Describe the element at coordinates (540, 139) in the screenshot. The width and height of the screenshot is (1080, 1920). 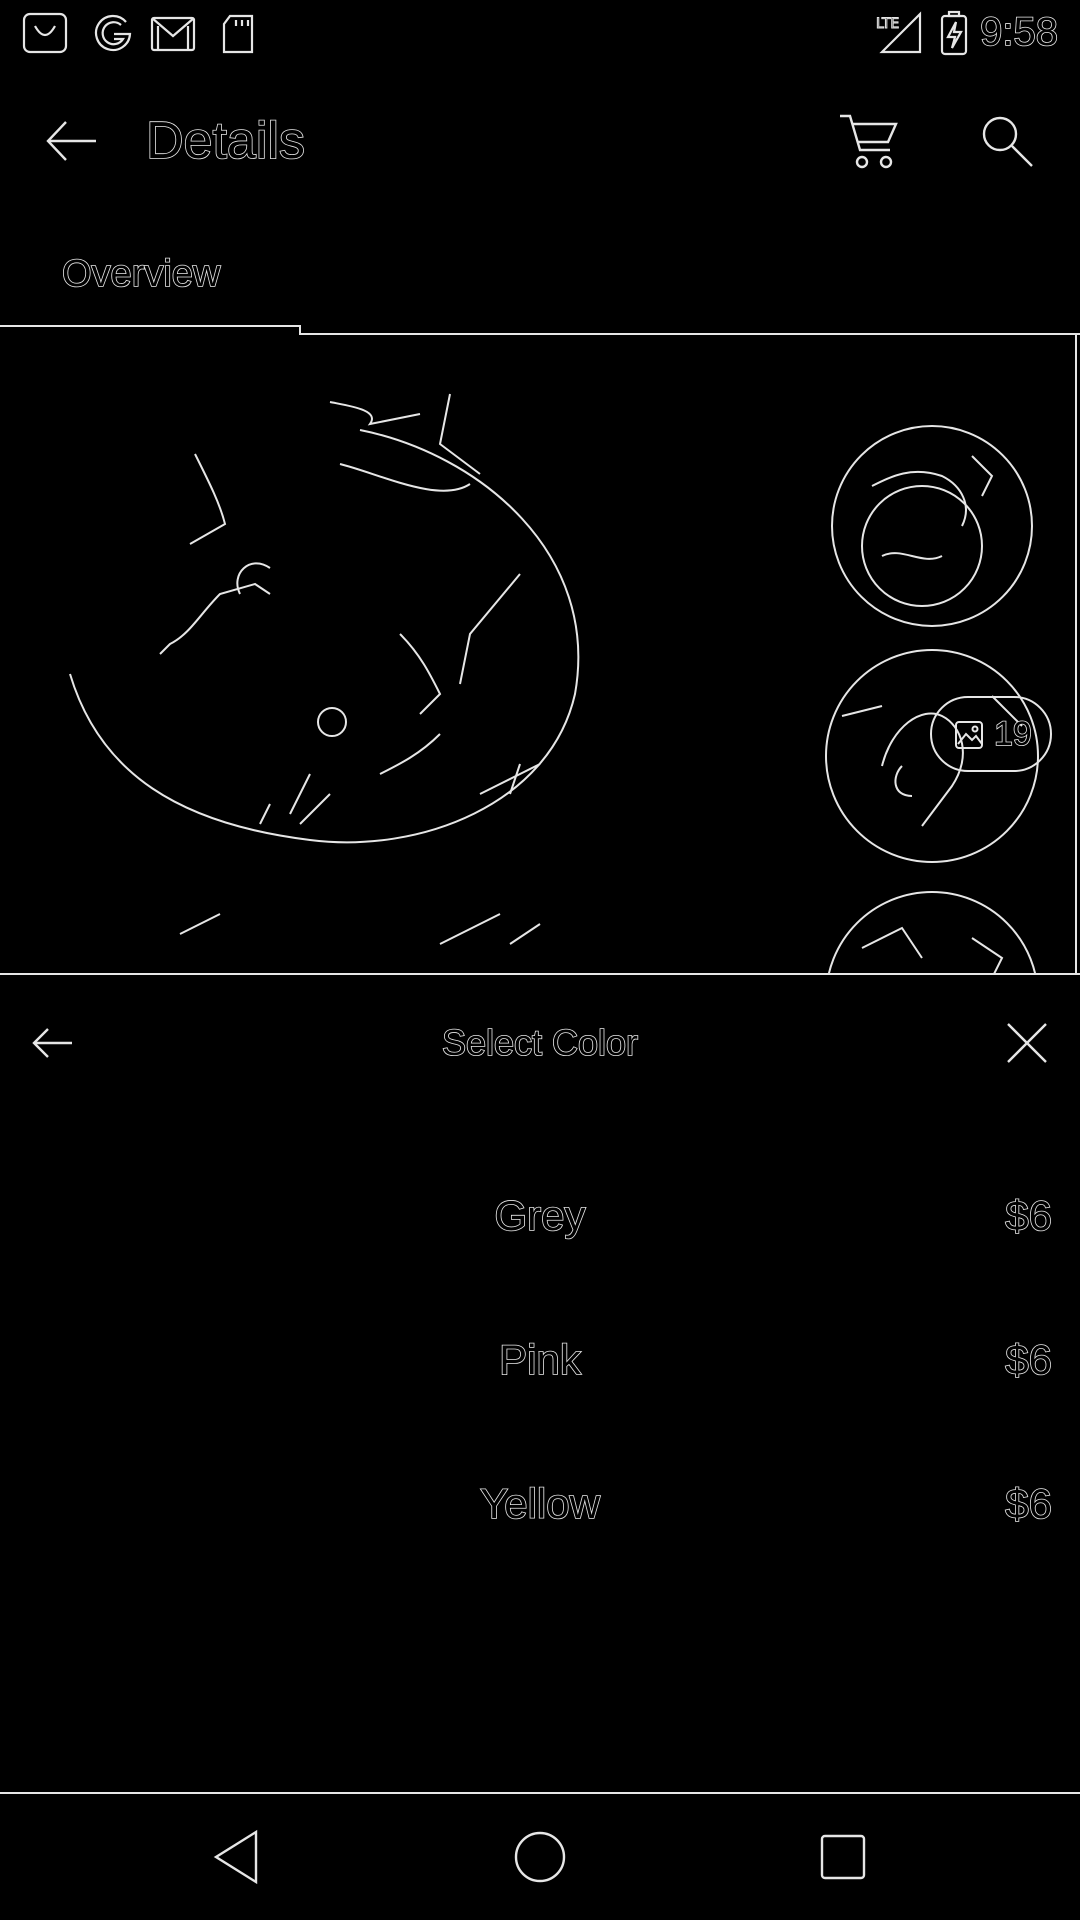
I see `app-bar: Details` at that location.